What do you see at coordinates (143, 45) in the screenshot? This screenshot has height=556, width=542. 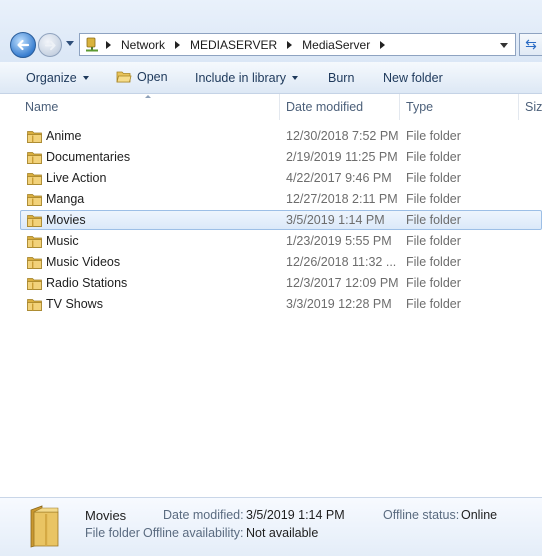 I see `breadcrumb-network: Network` at bounding box center [143, 45].